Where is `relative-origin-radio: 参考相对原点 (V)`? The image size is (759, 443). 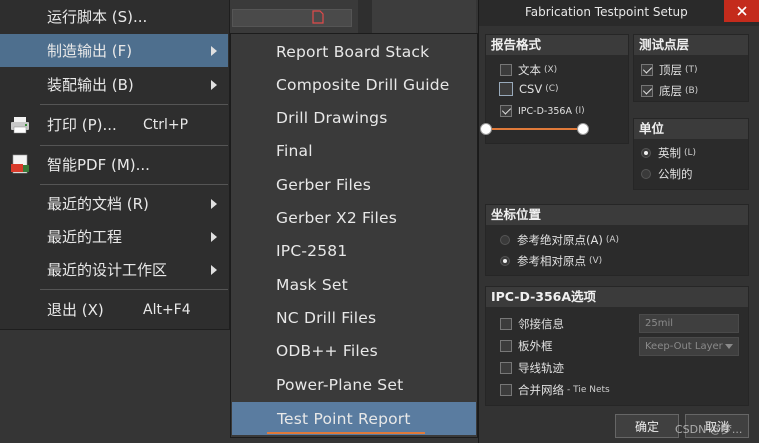 relative-origin-radio: 参考相对原点 (V) is located at coordinates (551, 261).